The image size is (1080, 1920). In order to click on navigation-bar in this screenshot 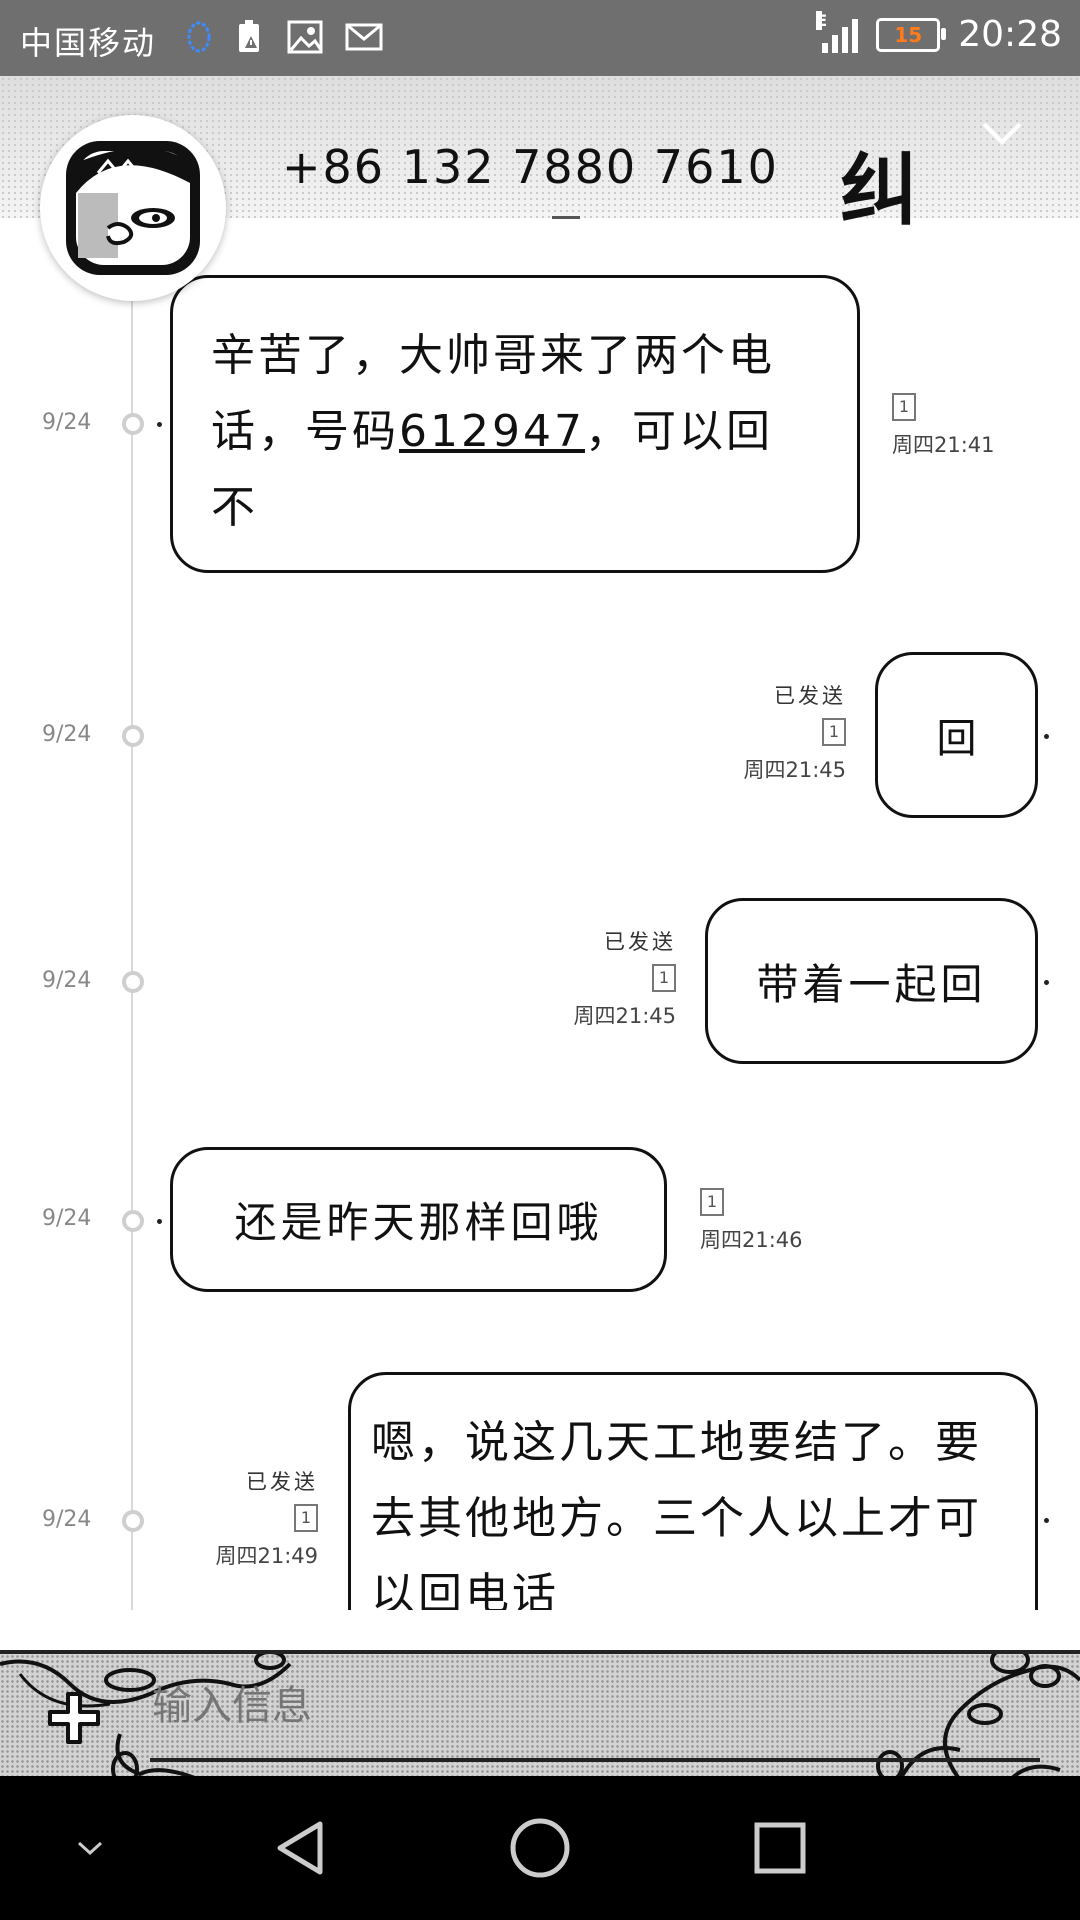, I will do `click(540, 1848)`.